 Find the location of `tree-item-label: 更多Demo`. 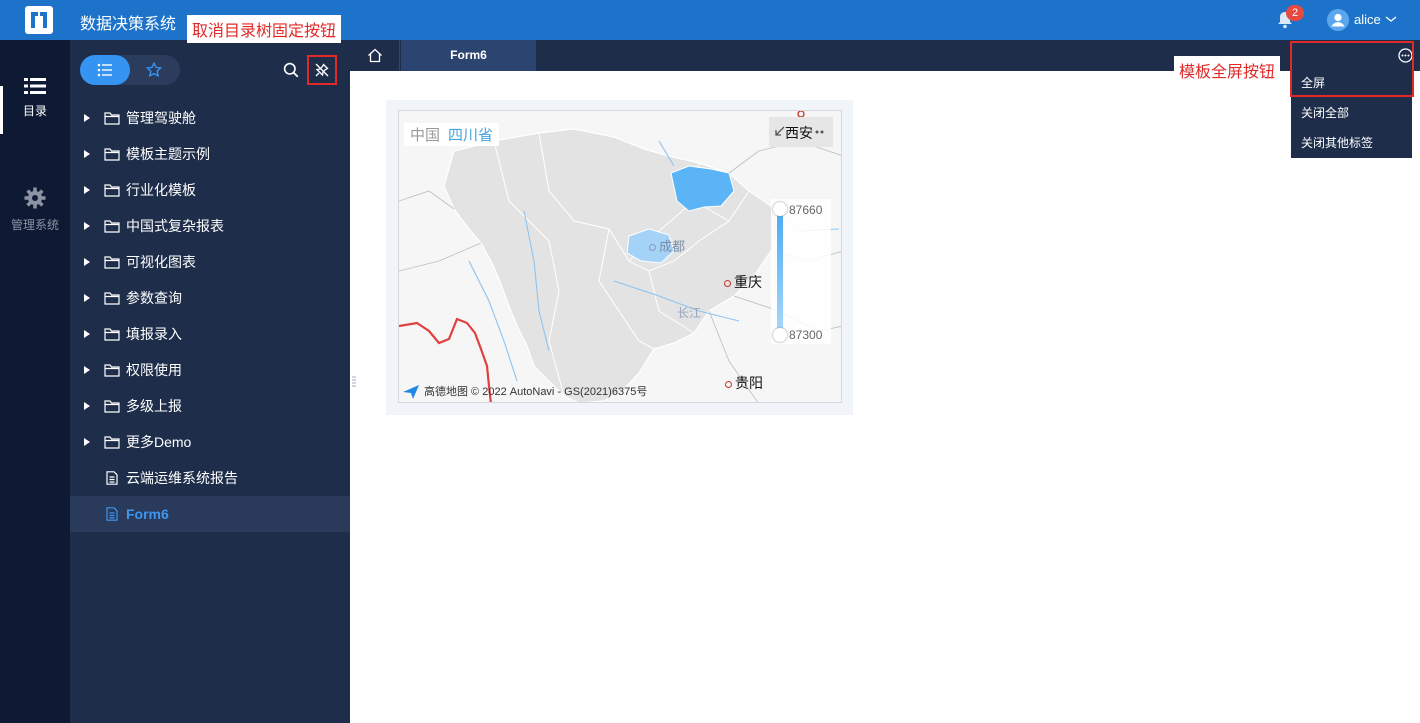

tree-item-label: 更多Demo is located at coordinates (159, 442).